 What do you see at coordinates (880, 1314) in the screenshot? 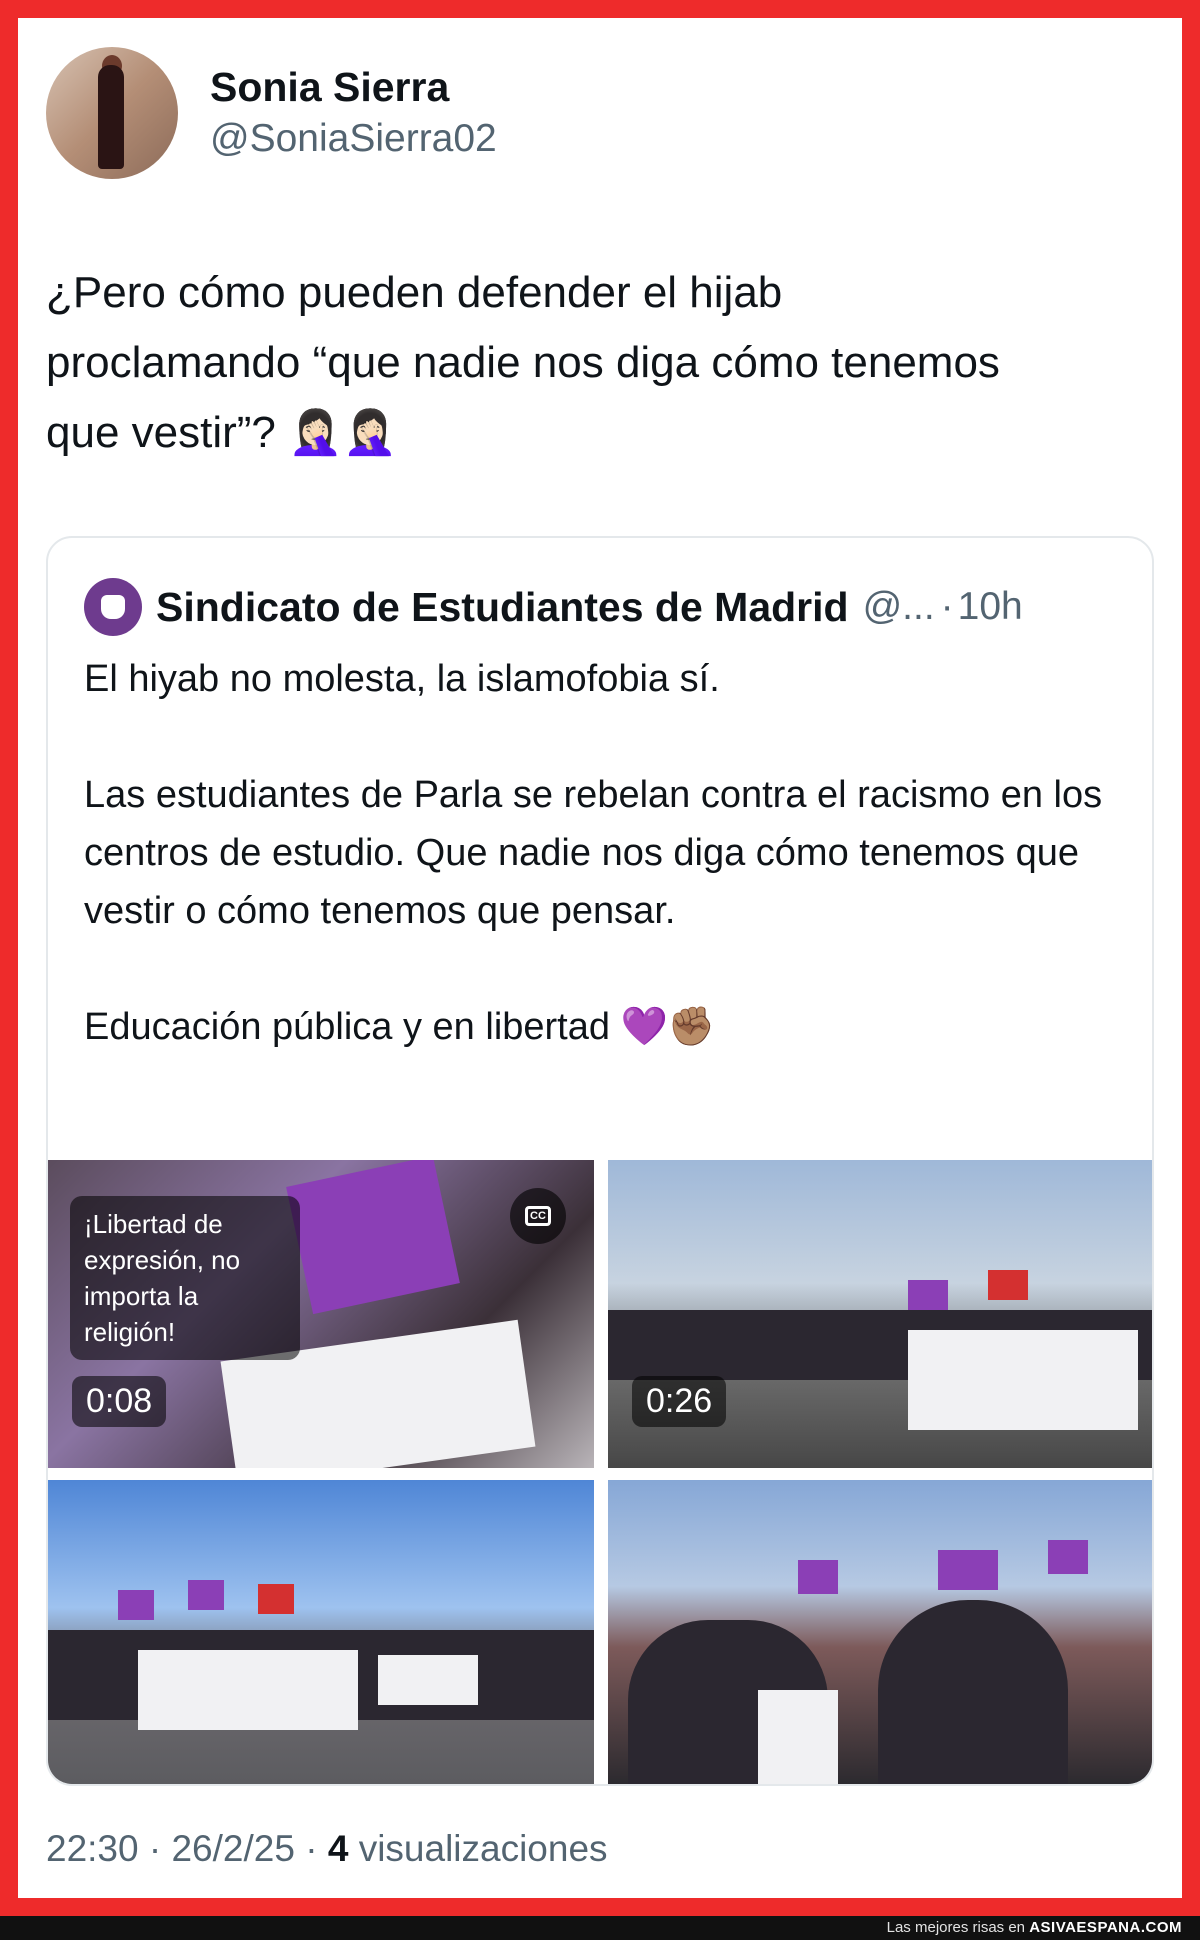
I see `video-thumbnail-2: 0:26` at bounding box center [880, 1314].